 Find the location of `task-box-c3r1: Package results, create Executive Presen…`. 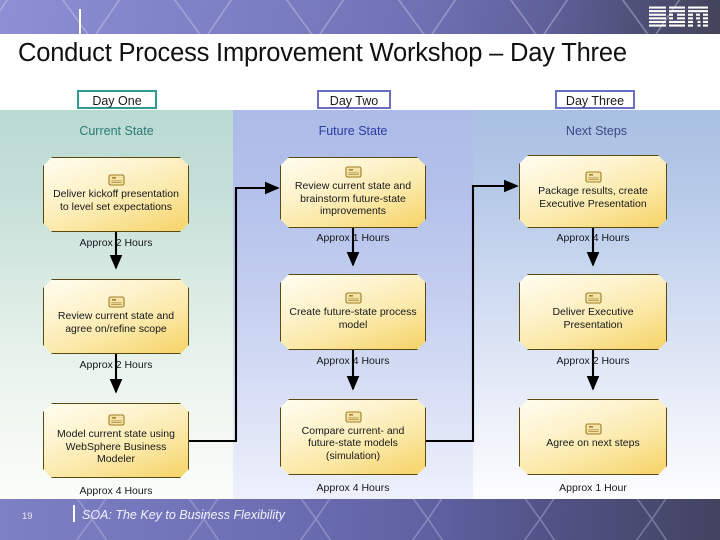

task-box-c3r1: Package results, create Executive Presen… is located at coordinates (593, 191).